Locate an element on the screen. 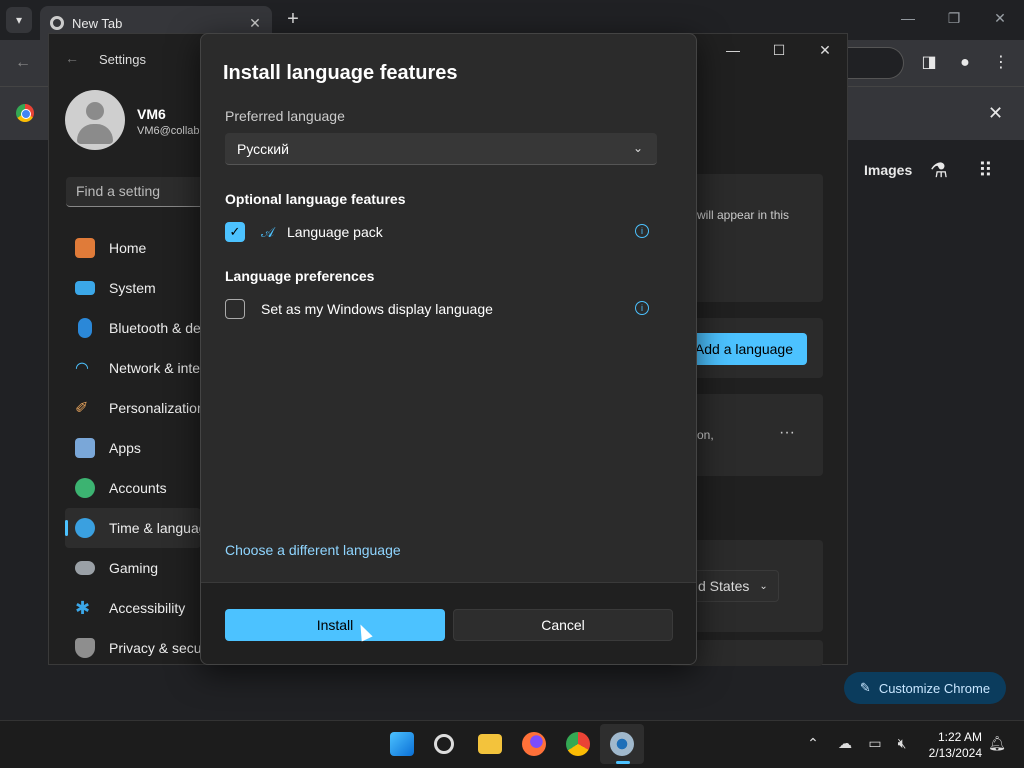 The height and width of the screenshot is (768, 1024). file-explorer-icon is located at coordinates (490, 744).